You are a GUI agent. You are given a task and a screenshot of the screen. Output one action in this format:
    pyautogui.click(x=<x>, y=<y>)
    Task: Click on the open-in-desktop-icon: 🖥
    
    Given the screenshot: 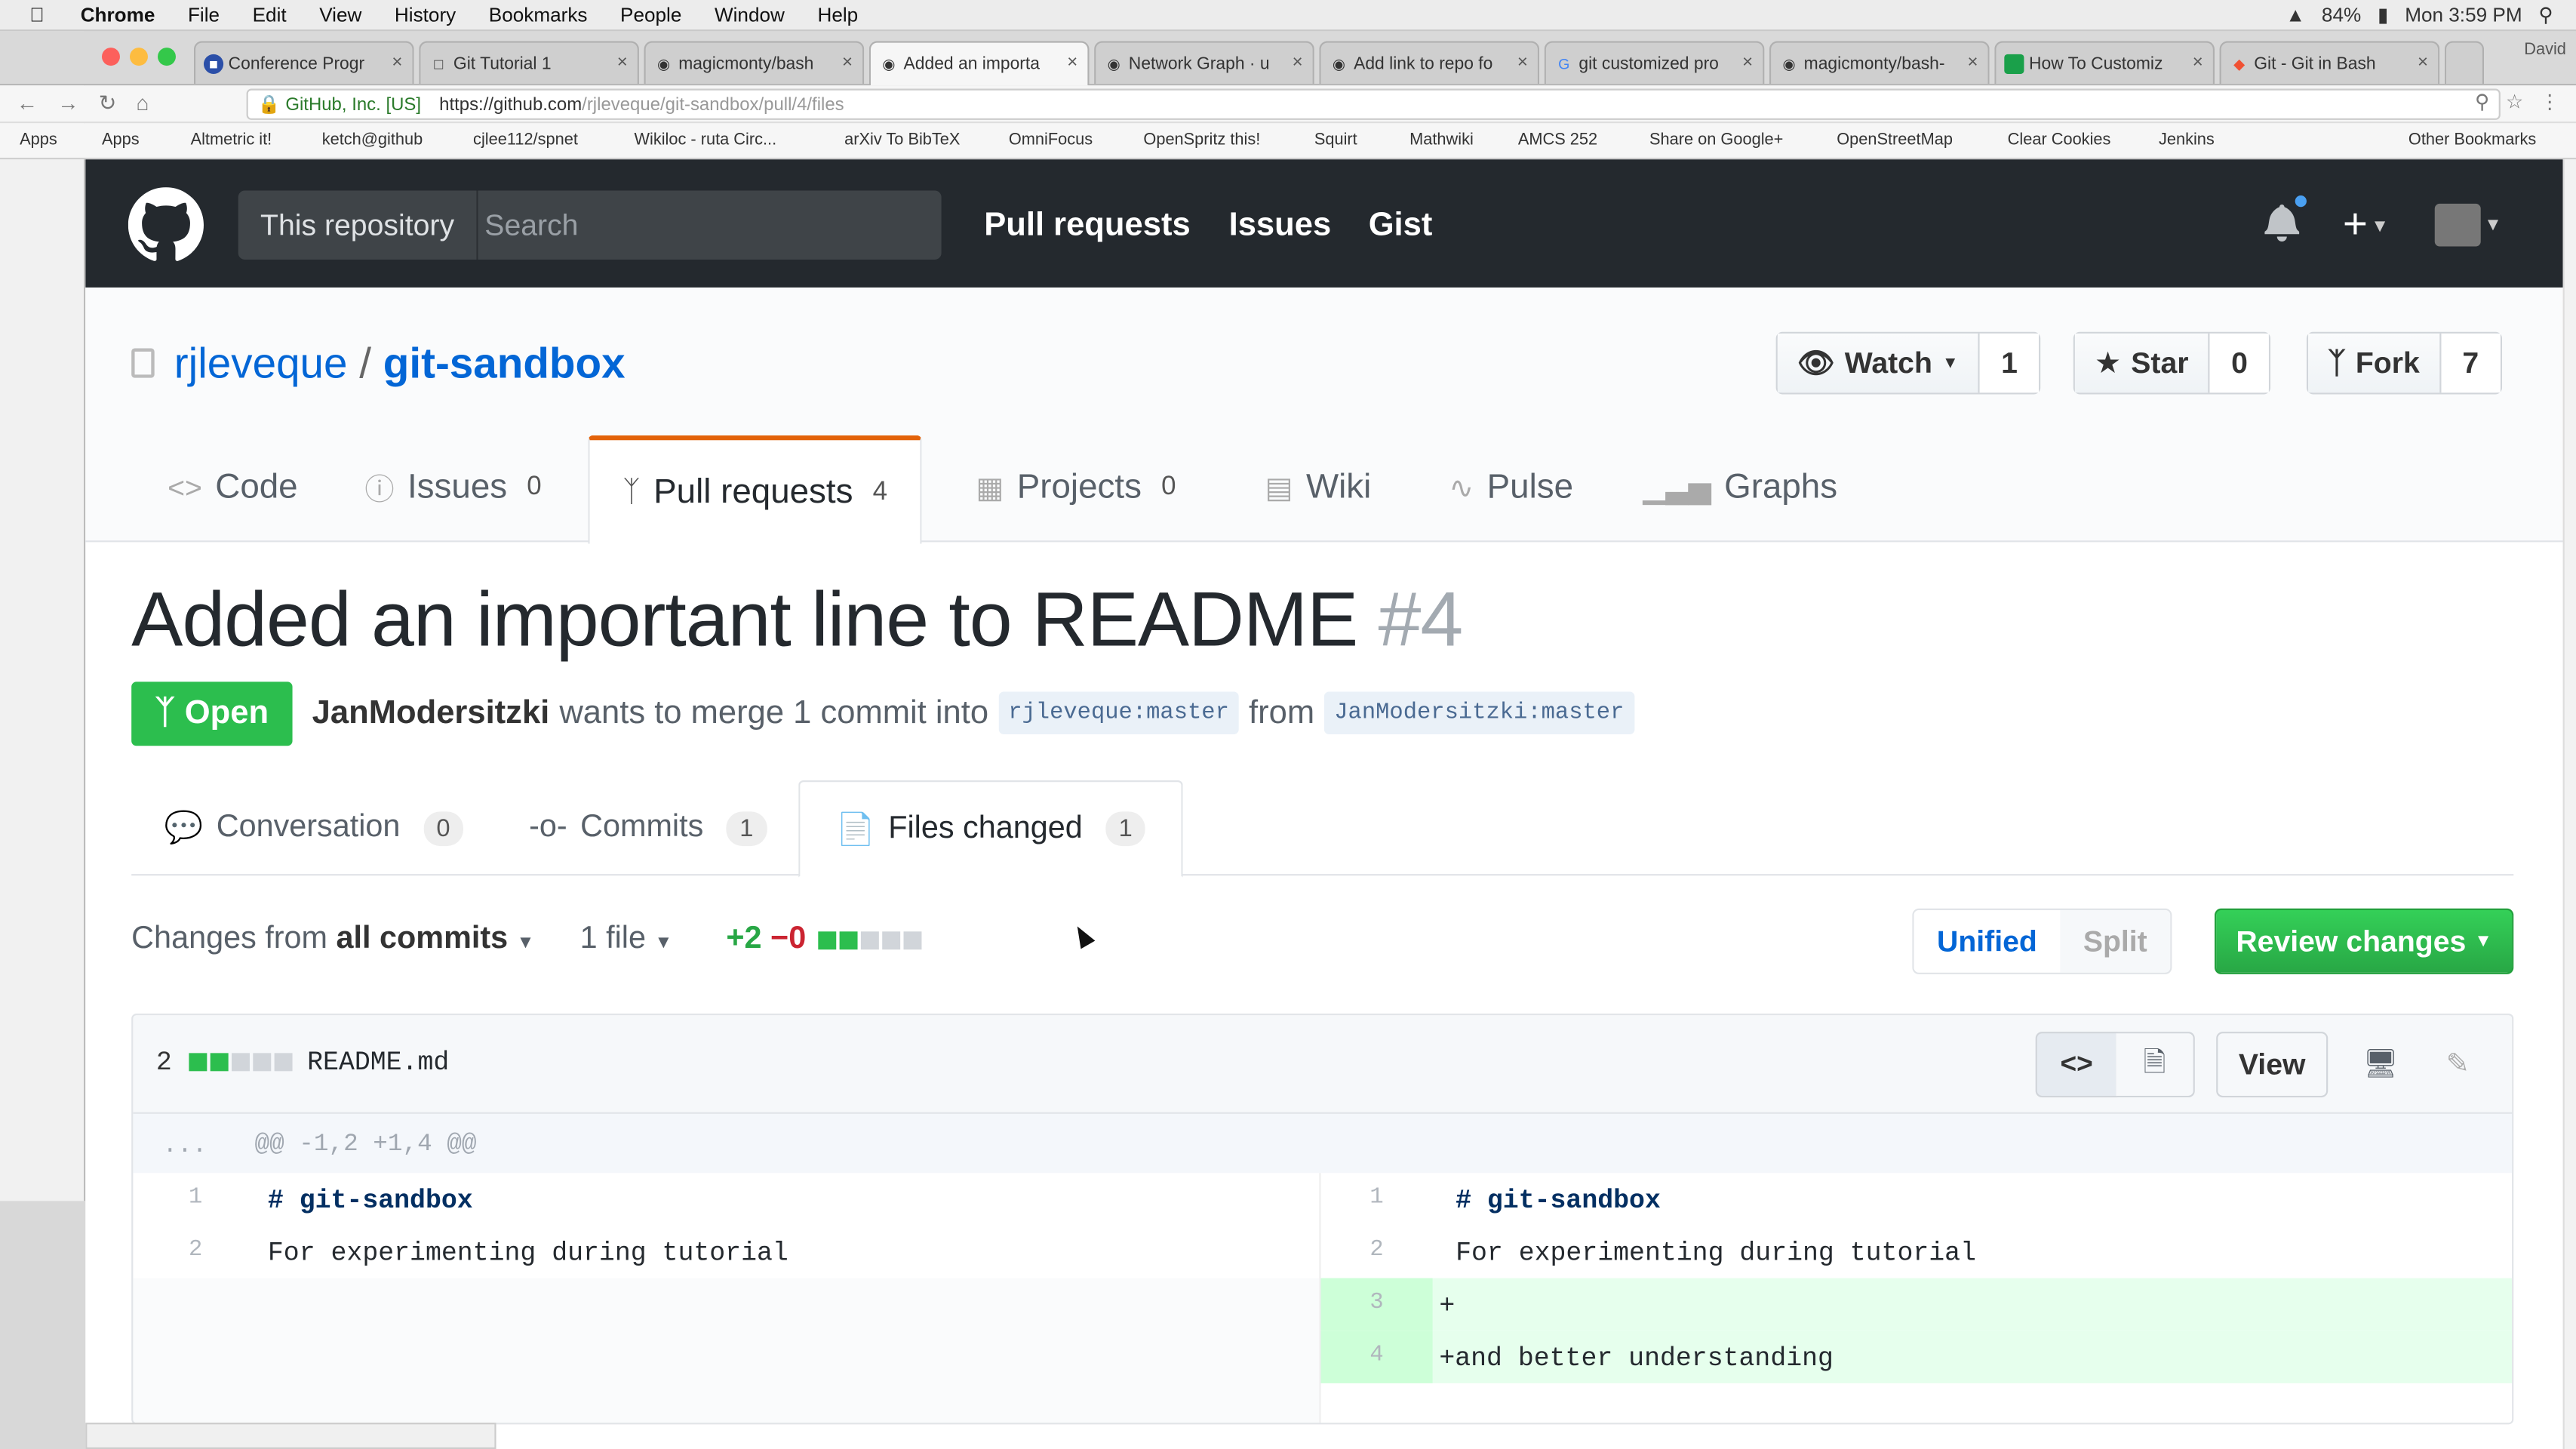 What is the action you would take?
    pyautogui.click(x=2380, y=1064)
    